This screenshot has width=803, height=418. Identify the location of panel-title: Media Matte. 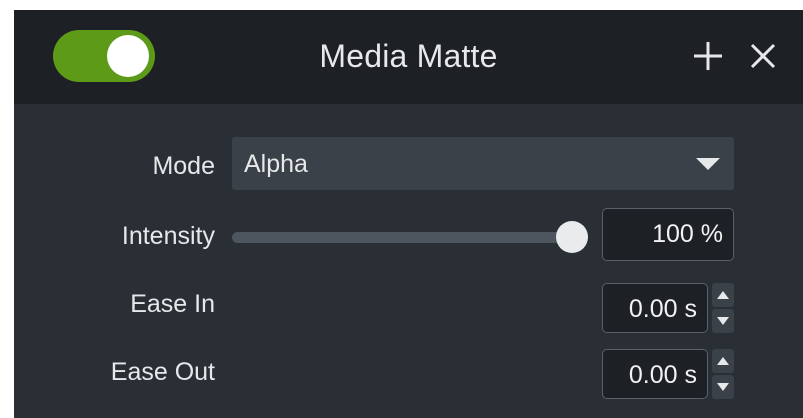
(408, 56).